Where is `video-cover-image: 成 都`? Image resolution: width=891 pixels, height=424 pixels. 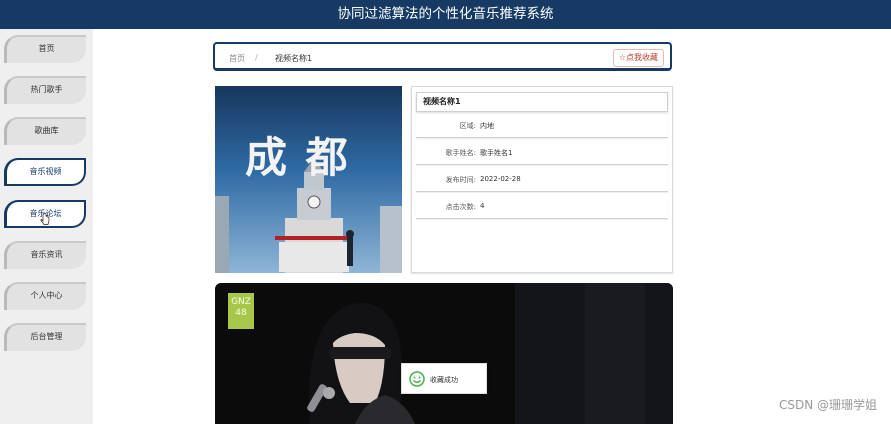 video-cover-image: 成 都 is located at coordinates (308, 179).